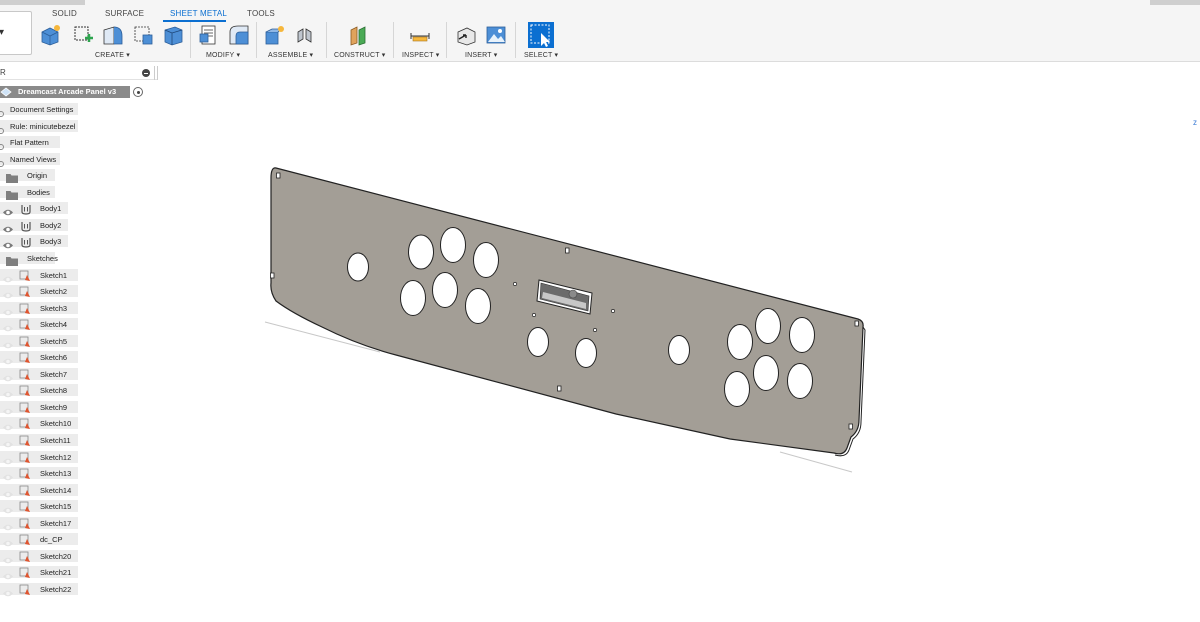  Describe the element at coordinates (39, 292) in the screenshot. I see `browser-sketch-item: Sketch2` at that location.